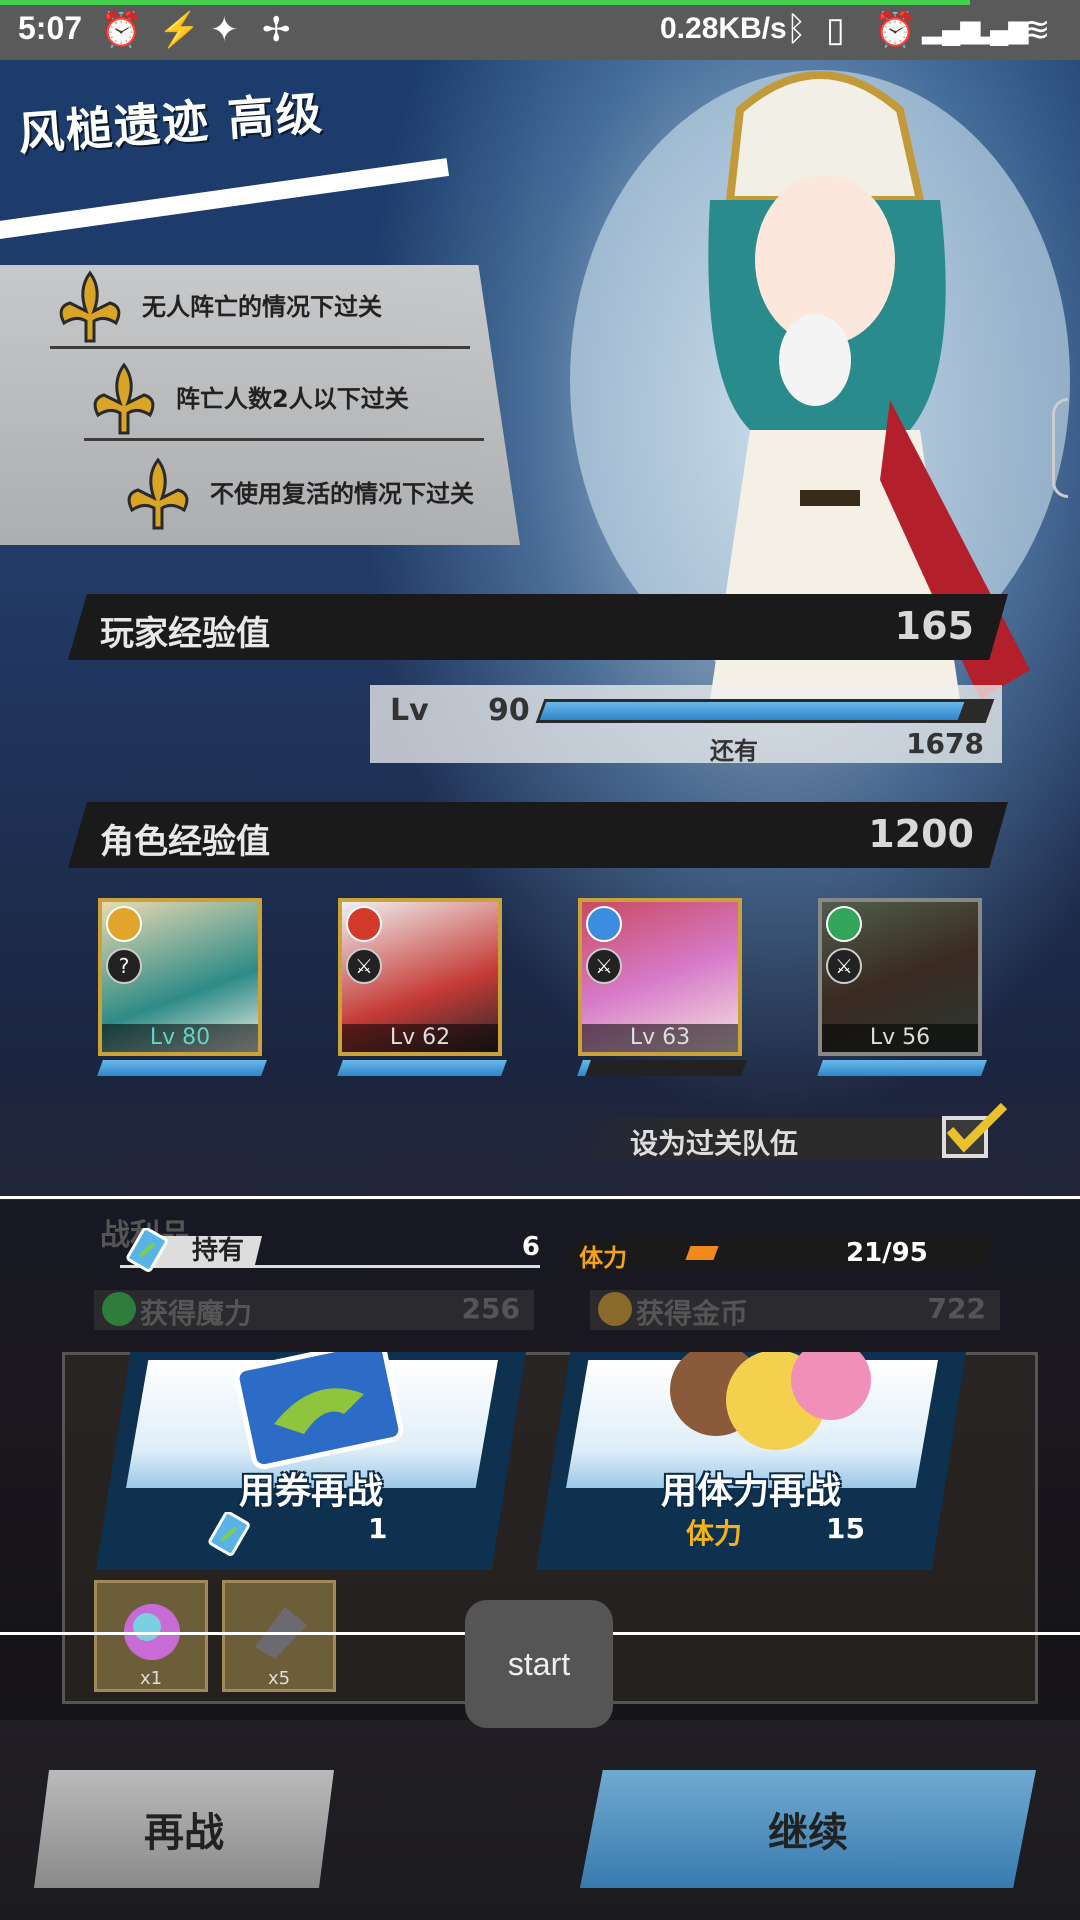  Describe the element at coordinates (808, 1829) in the screenshot. I see `continue-button: 继续` at that location.